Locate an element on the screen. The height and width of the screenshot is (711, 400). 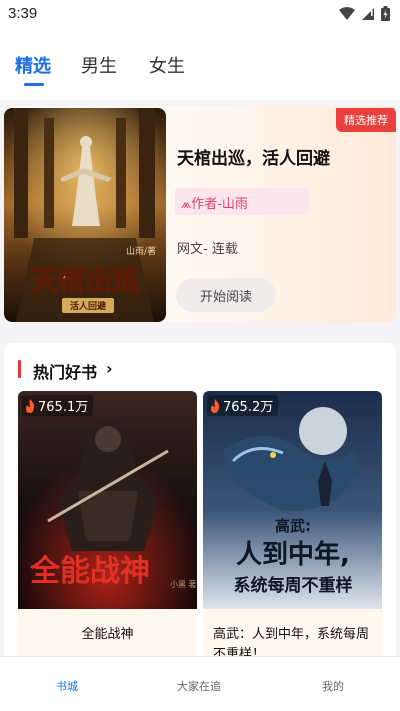
active-tab-indicator is located at coordinates (34, 84).